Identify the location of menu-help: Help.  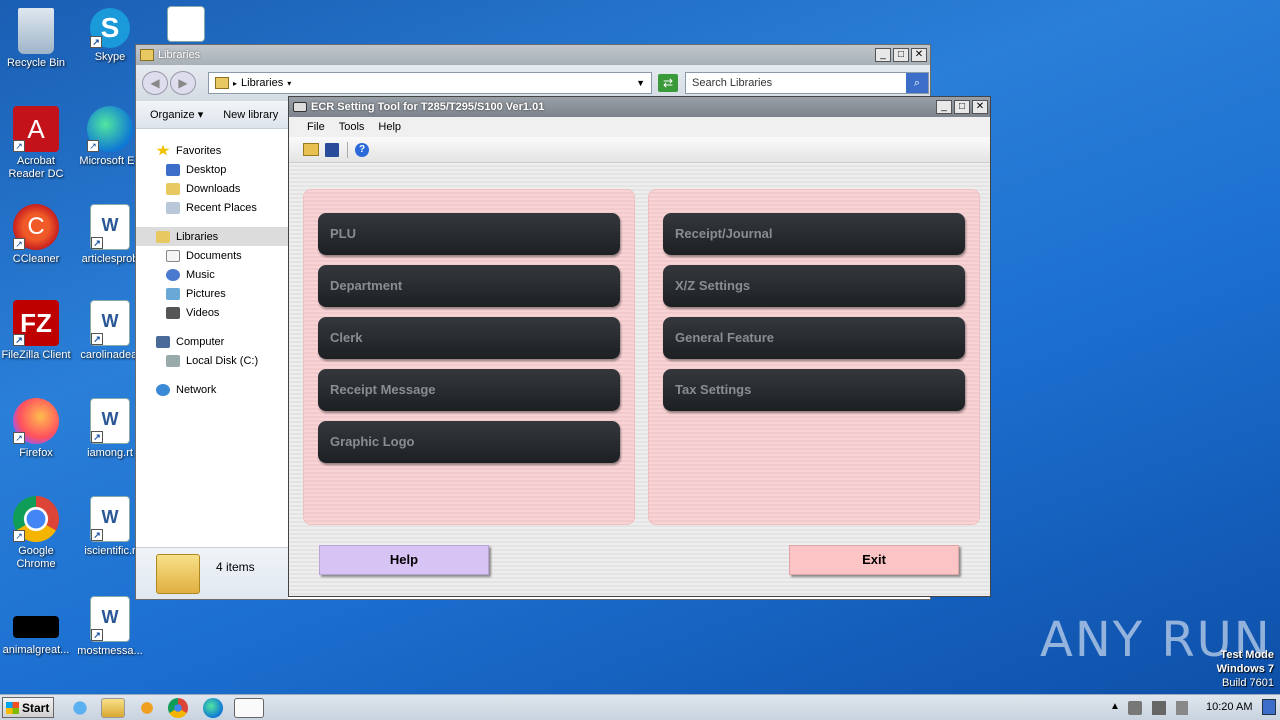
(382, 127).